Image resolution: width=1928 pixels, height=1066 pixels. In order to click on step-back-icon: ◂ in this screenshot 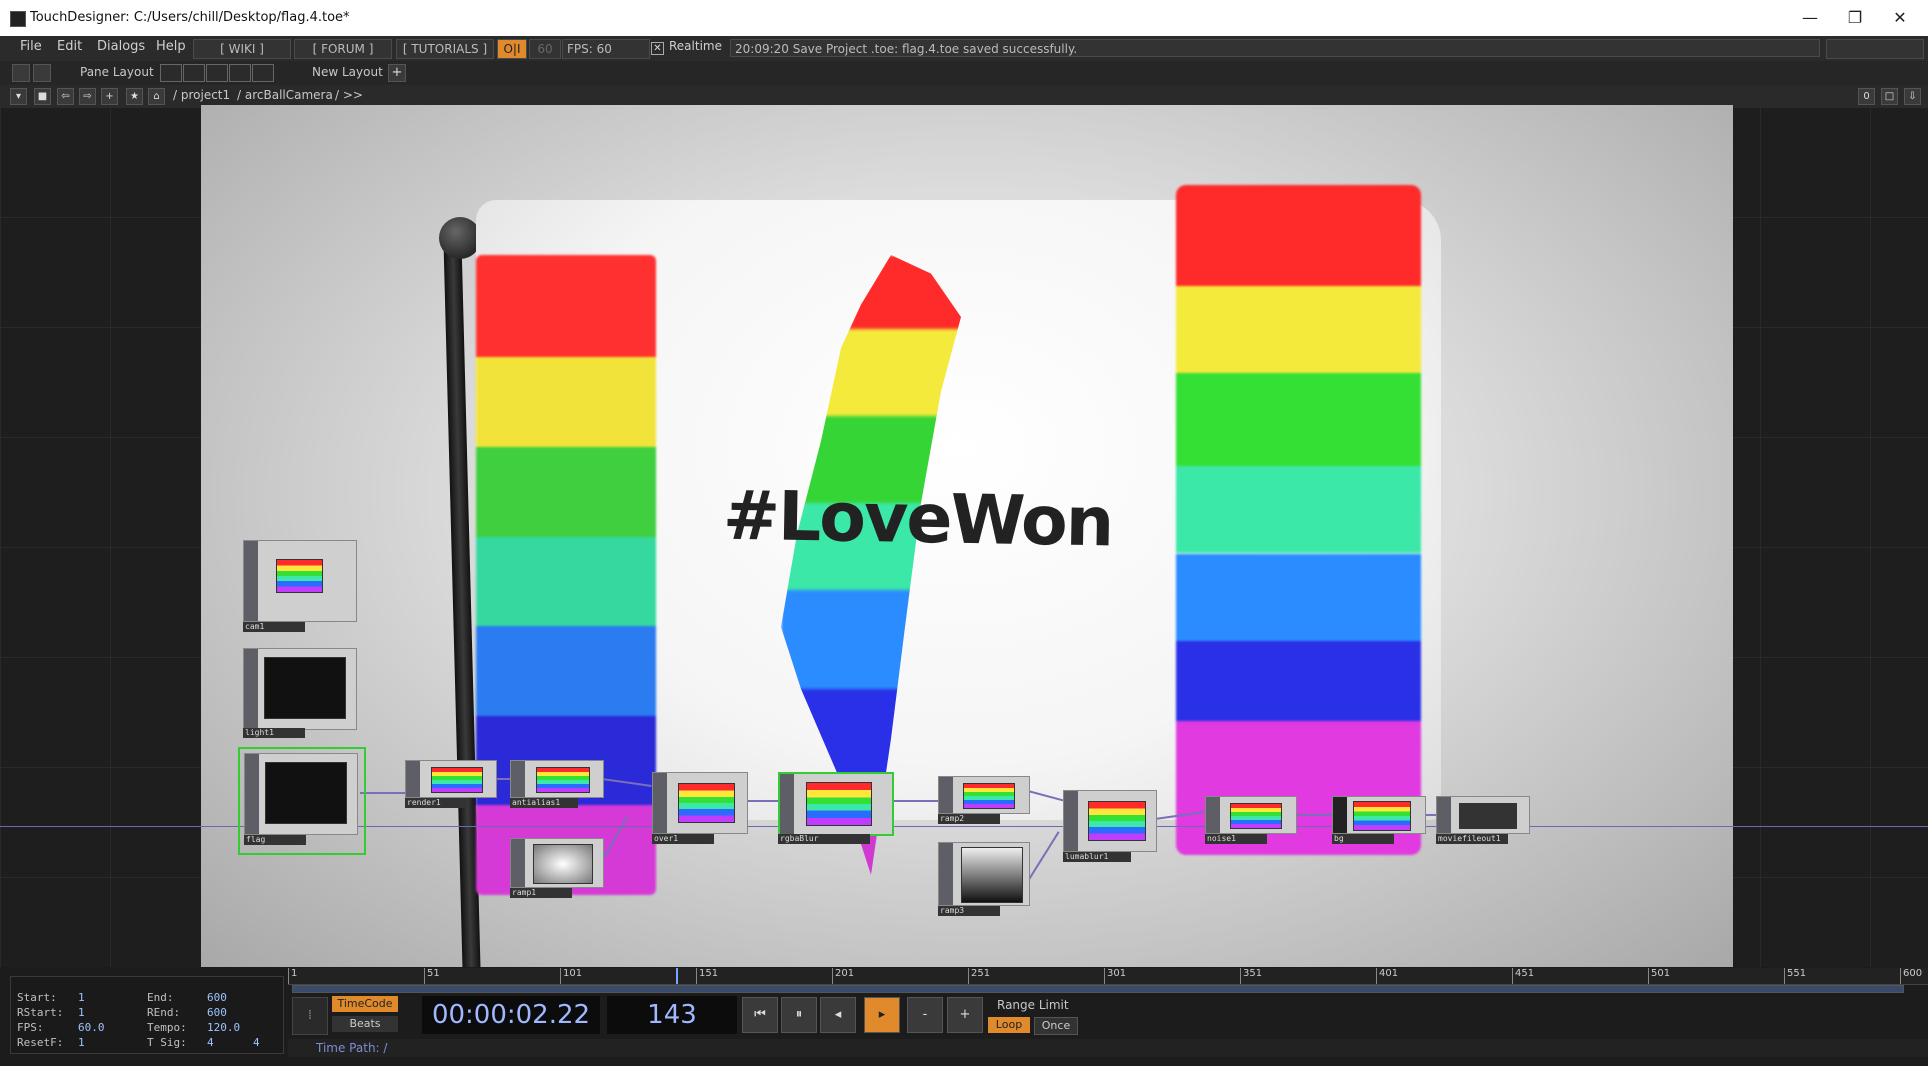, I will do `click(838, 1015)`.